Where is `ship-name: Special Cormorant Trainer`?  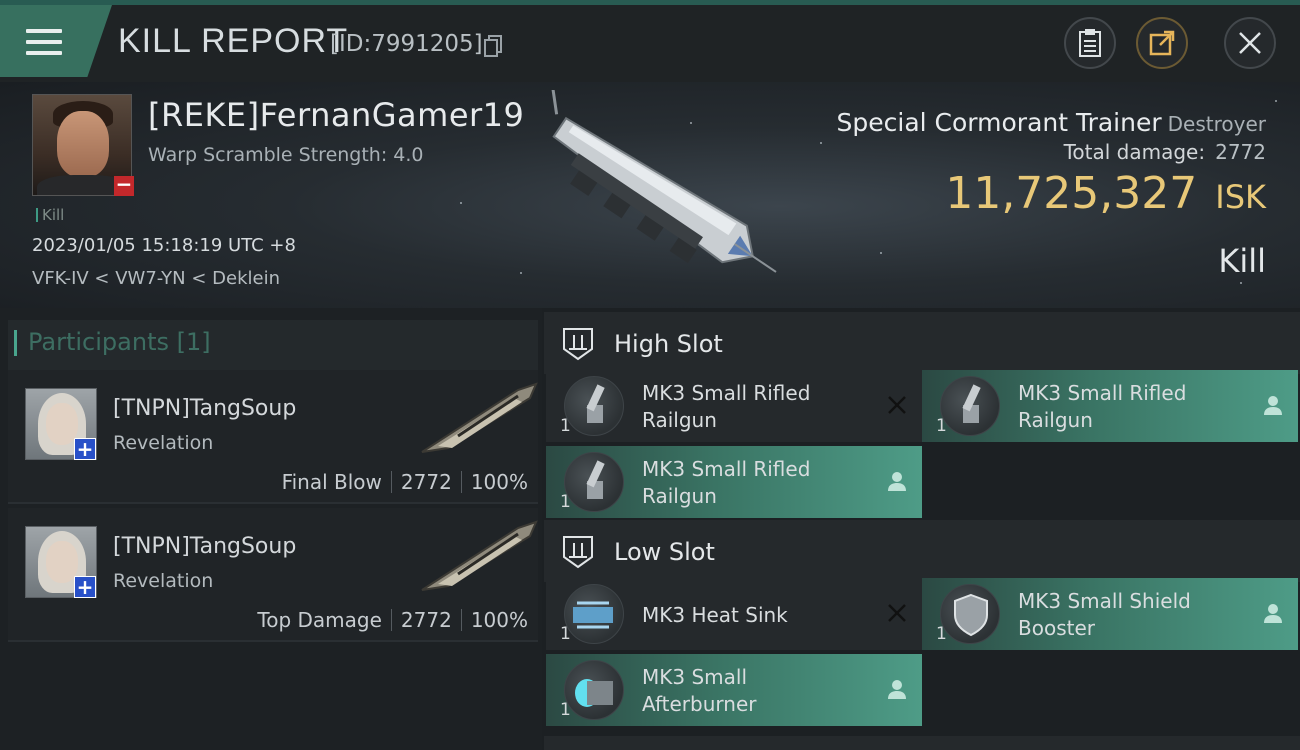 ship-name: Special Cormorant Trainer is located at coordinates (999, 122).